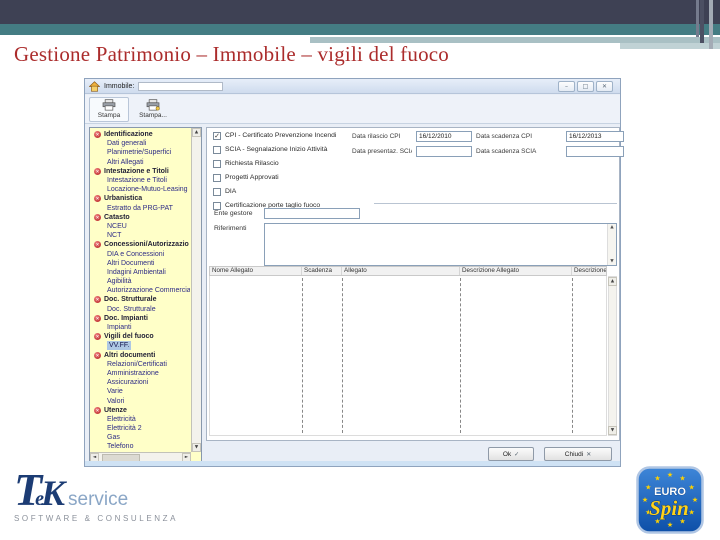 Image resolution: width=720 pixels, height=540 pixels. I want to click on tree-item: ✕ Vigili del fuoco, so click(141, 336).